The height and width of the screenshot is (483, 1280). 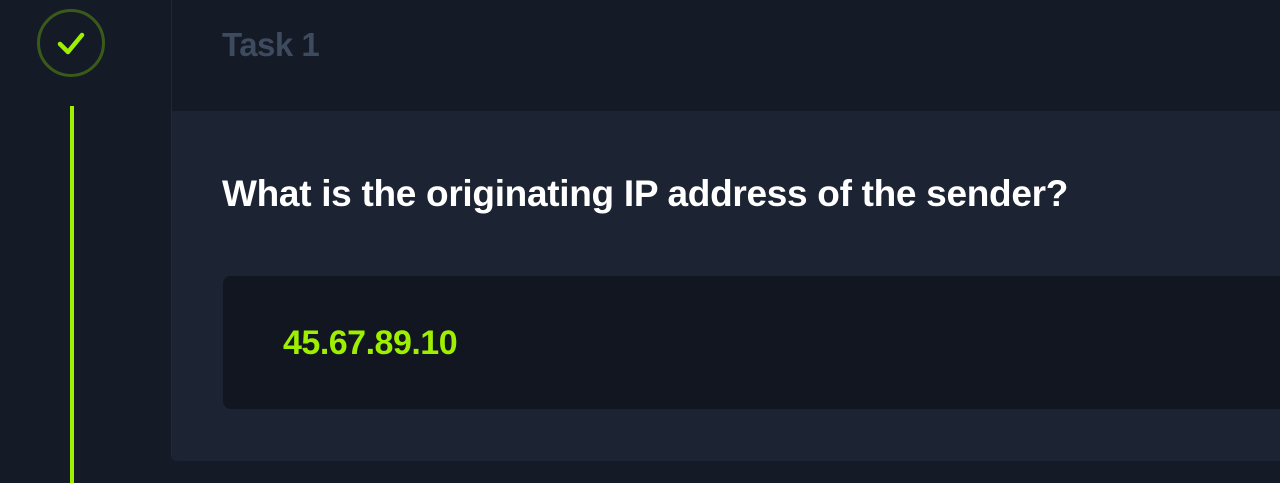 I want to click on task-title: Task 1, so click(x=271, y=44).